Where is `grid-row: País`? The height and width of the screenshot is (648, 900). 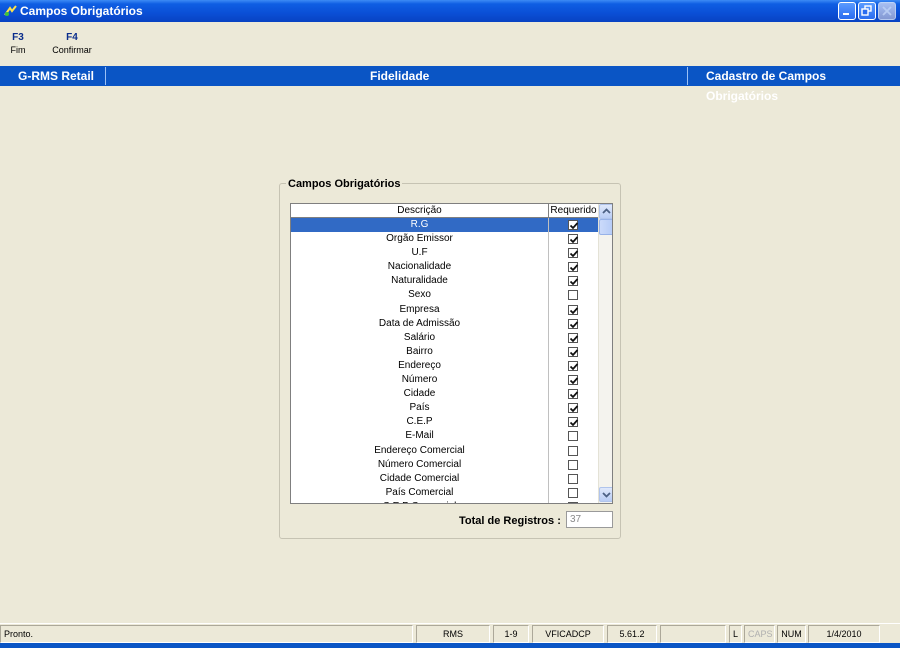 grid-row: País is located at coordinates (444, 408).